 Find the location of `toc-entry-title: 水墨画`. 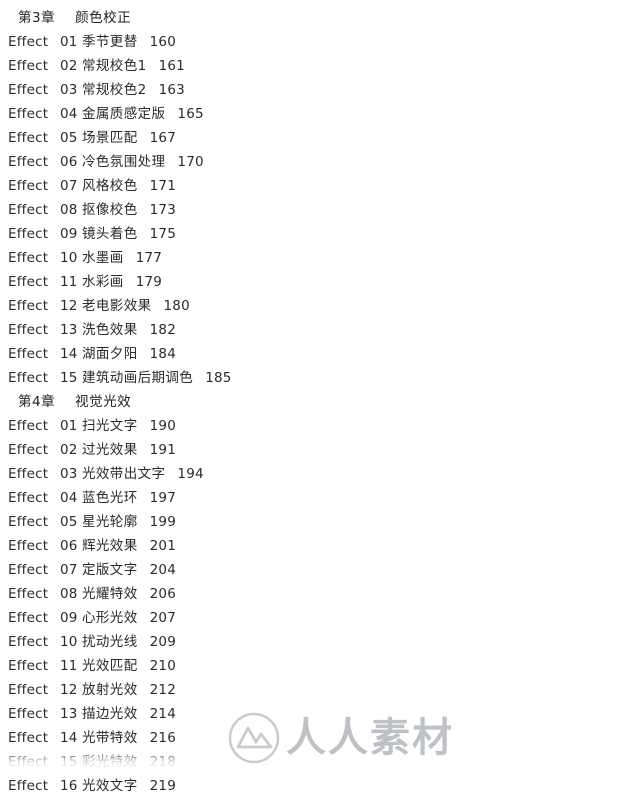

toc-entry-title: 水墨画 is located at coordinates (103, 258).